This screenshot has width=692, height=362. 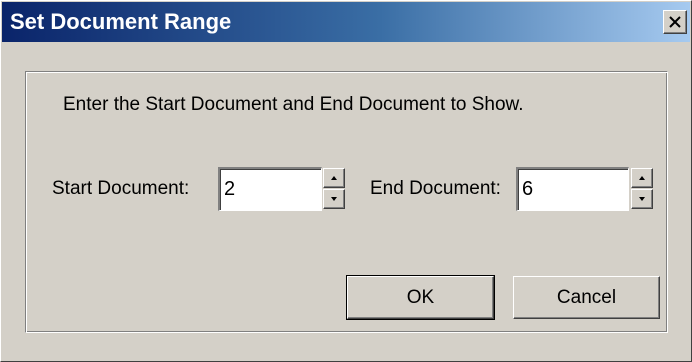 I want to click on dialog-title: Set Document Range, so click(x=121, y=21).